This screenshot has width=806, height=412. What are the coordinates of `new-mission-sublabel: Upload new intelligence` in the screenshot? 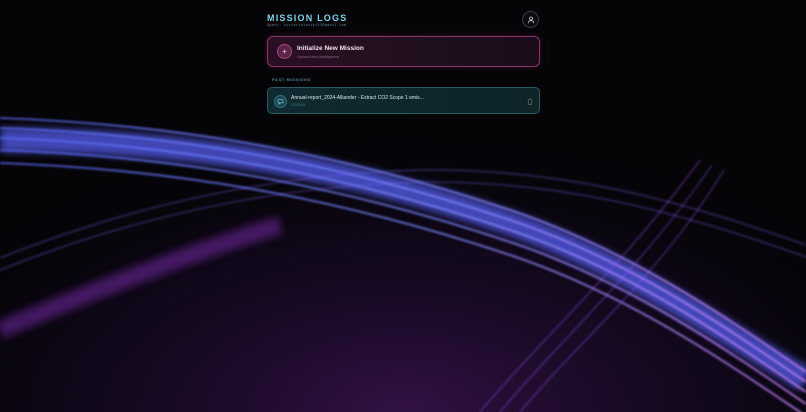 It's located at (318, 56).